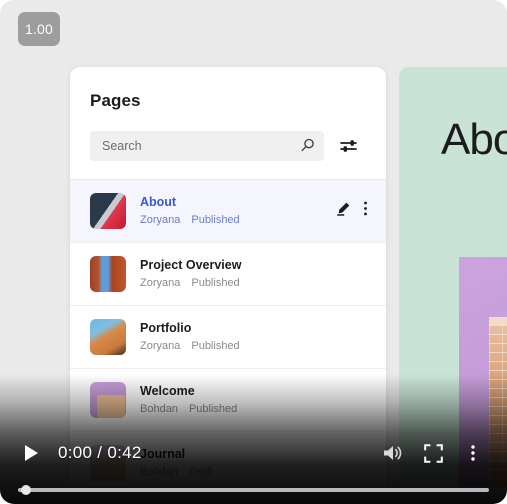 The width and height of the screenshot is (507, 504). Describe the element at coordinates (108, 337) in the screenshot. I see `dune-thumb` at that location.